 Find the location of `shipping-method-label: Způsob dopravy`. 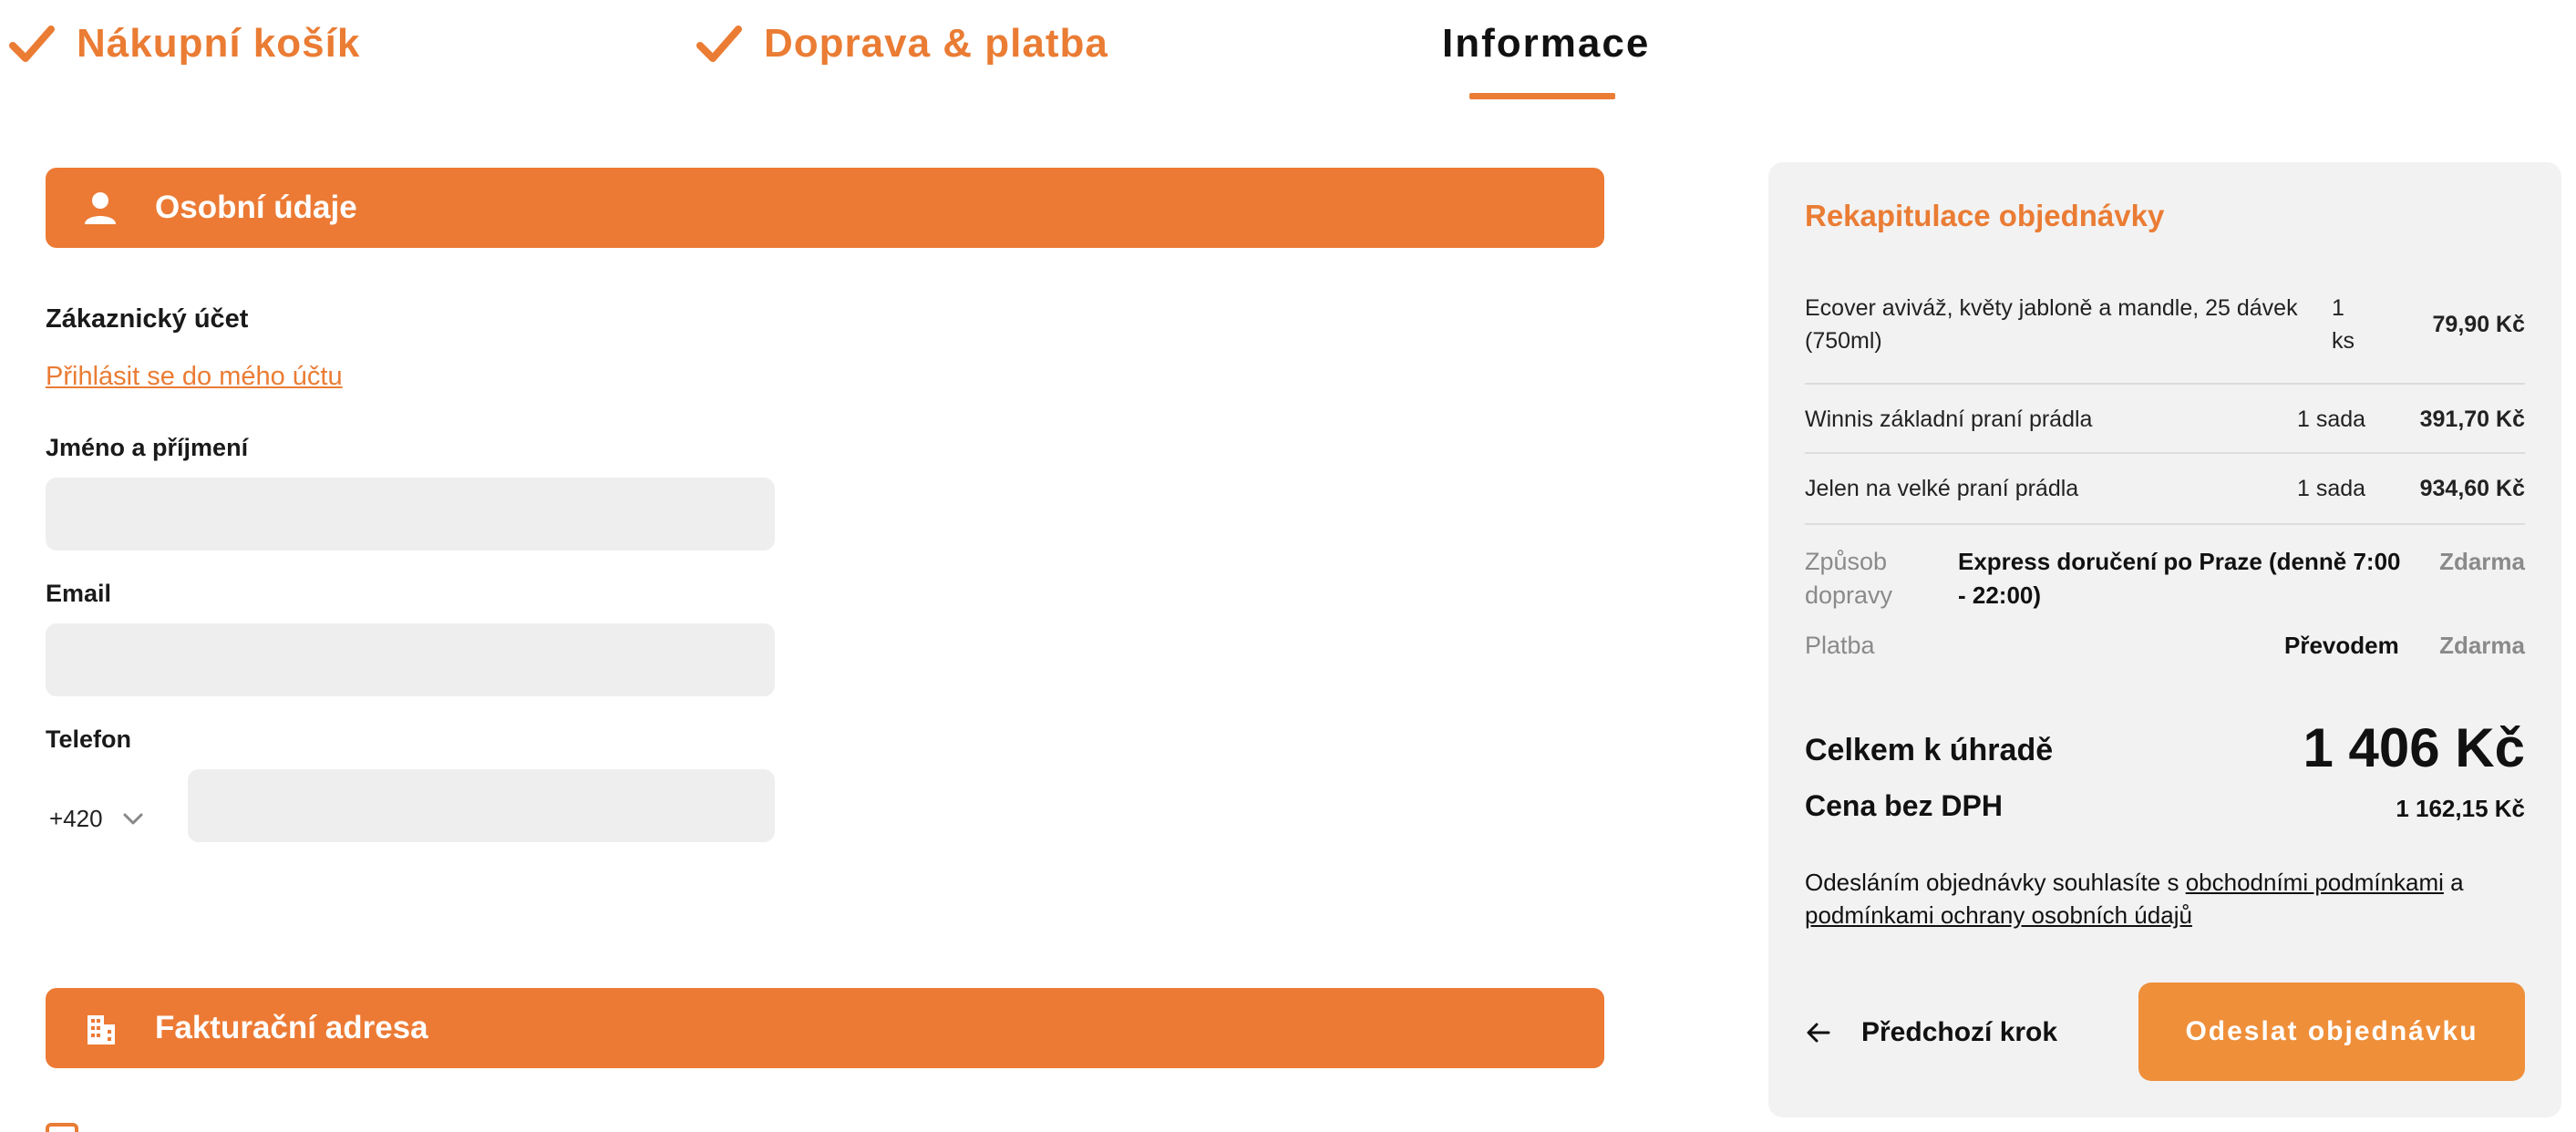

shipping-method-label: Způsob dopravy is located at coordinates (1849, 578).